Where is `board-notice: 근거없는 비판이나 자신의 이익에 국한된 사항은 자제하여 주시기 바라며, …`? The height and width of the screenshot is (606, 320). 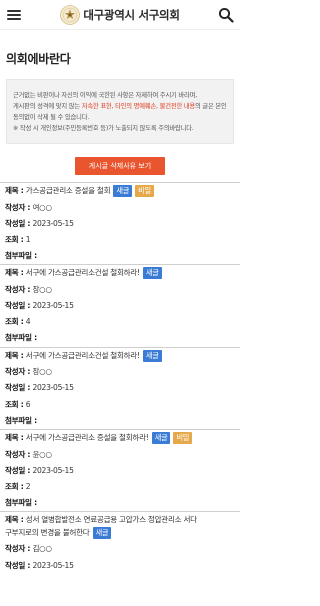 board-notice: 근거없는 비판이나 자신의 이익에 국한된 사항은 자제하여 주시기 바라며, … is located at coordinates (120, 112).